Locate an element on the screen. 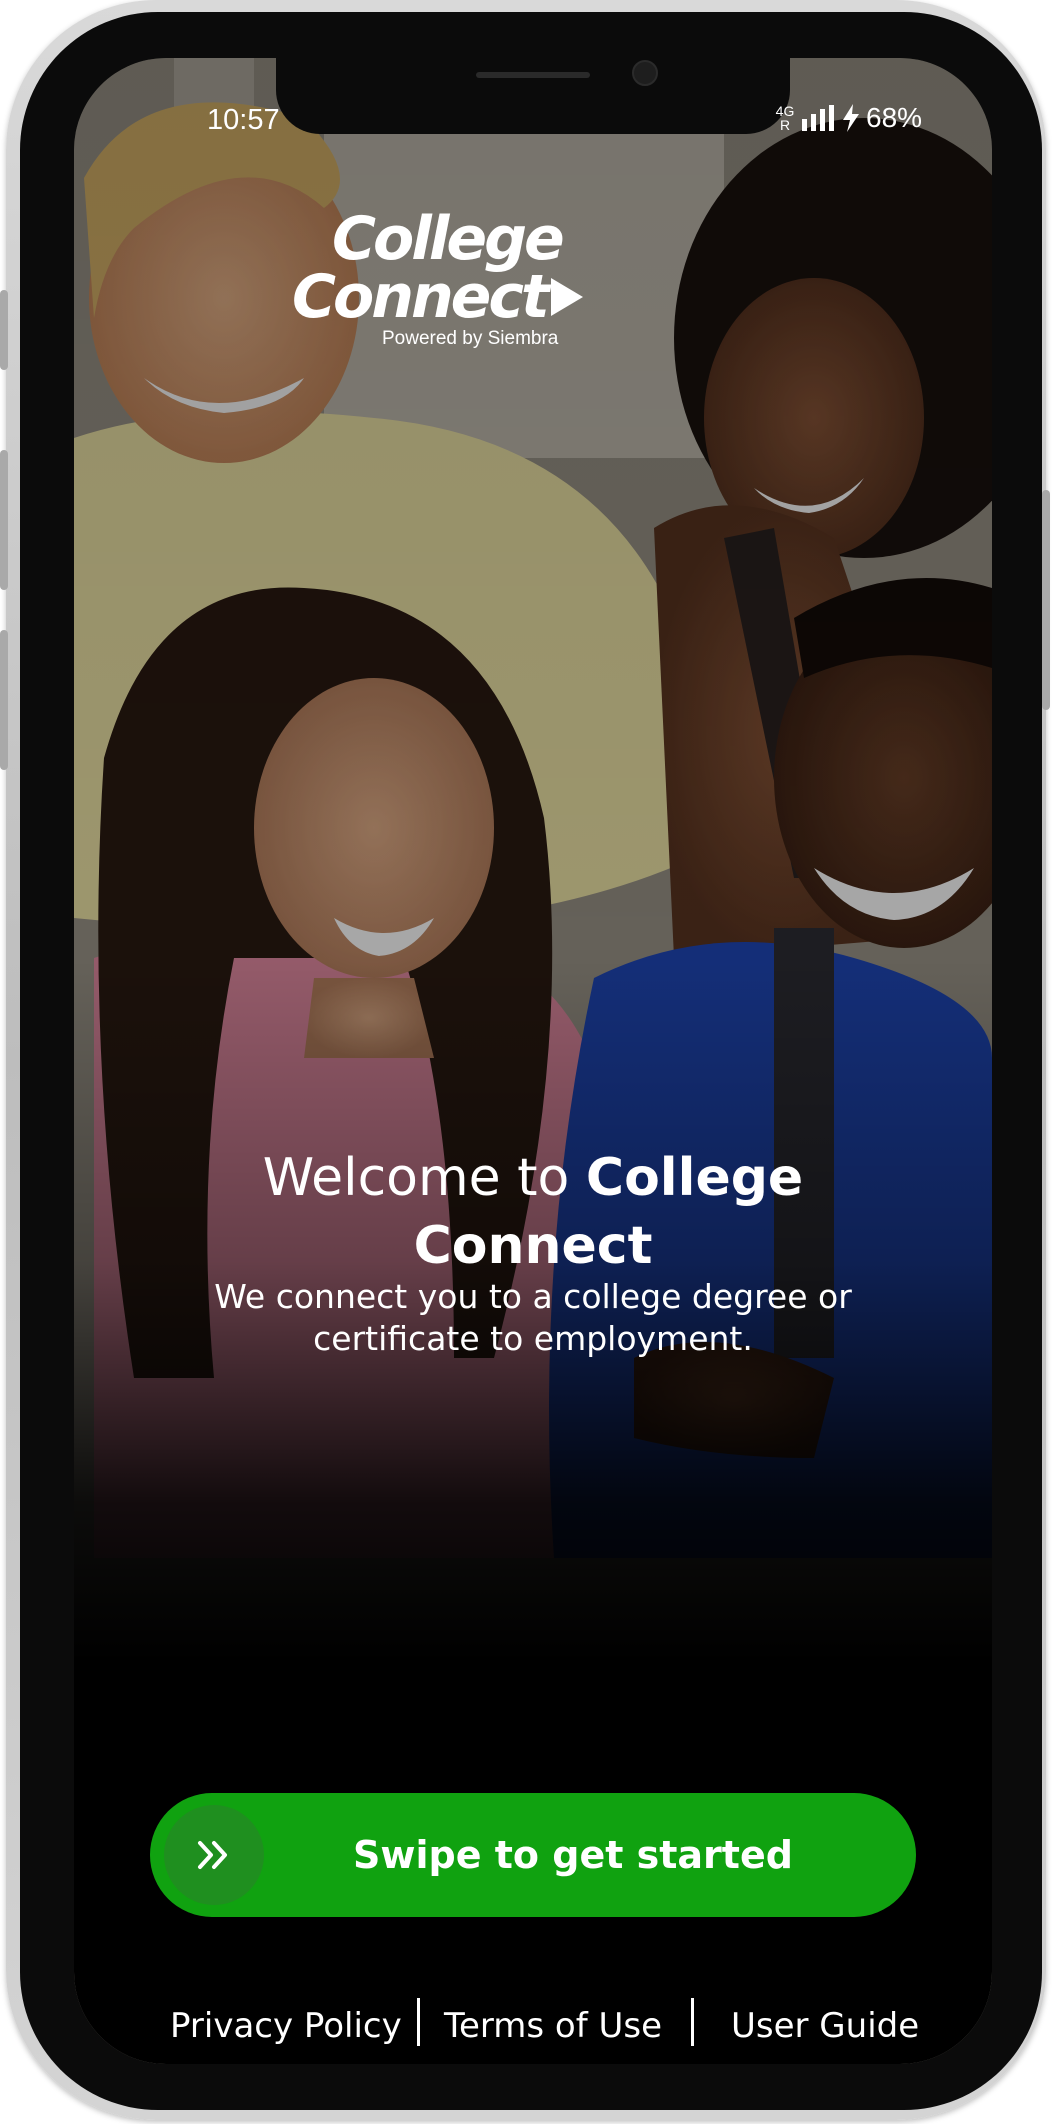 The image size is (1054, 2124). subtitle-line-2: certificate to employment. is located at coordinates (533, 1338).